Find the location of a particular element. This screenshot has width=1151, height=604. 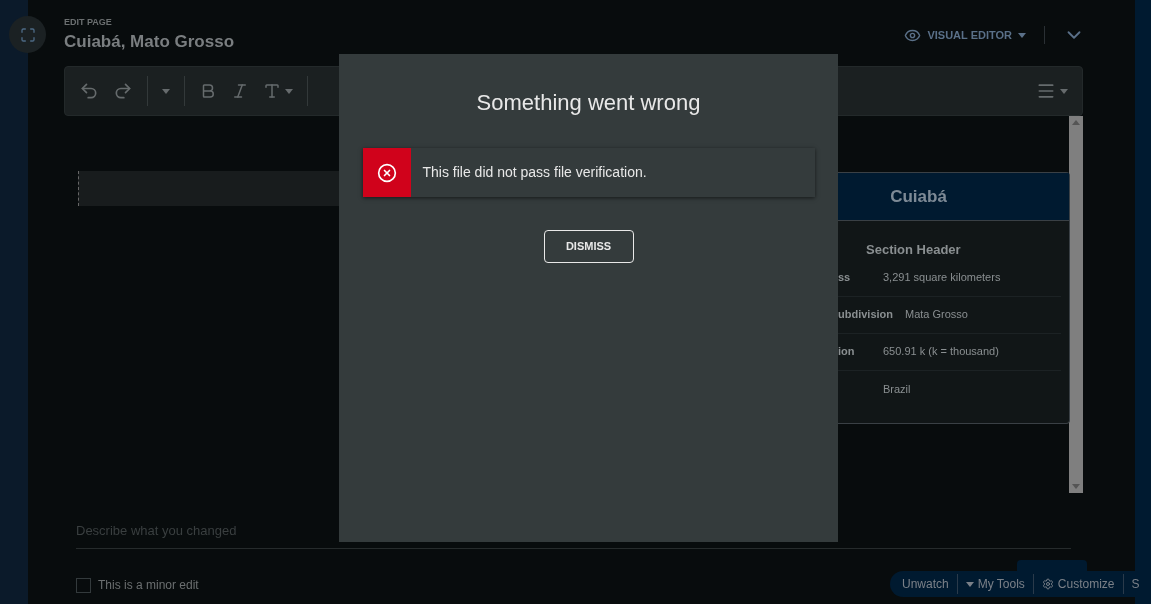

italic-icon is located at coordinates (240, 91).